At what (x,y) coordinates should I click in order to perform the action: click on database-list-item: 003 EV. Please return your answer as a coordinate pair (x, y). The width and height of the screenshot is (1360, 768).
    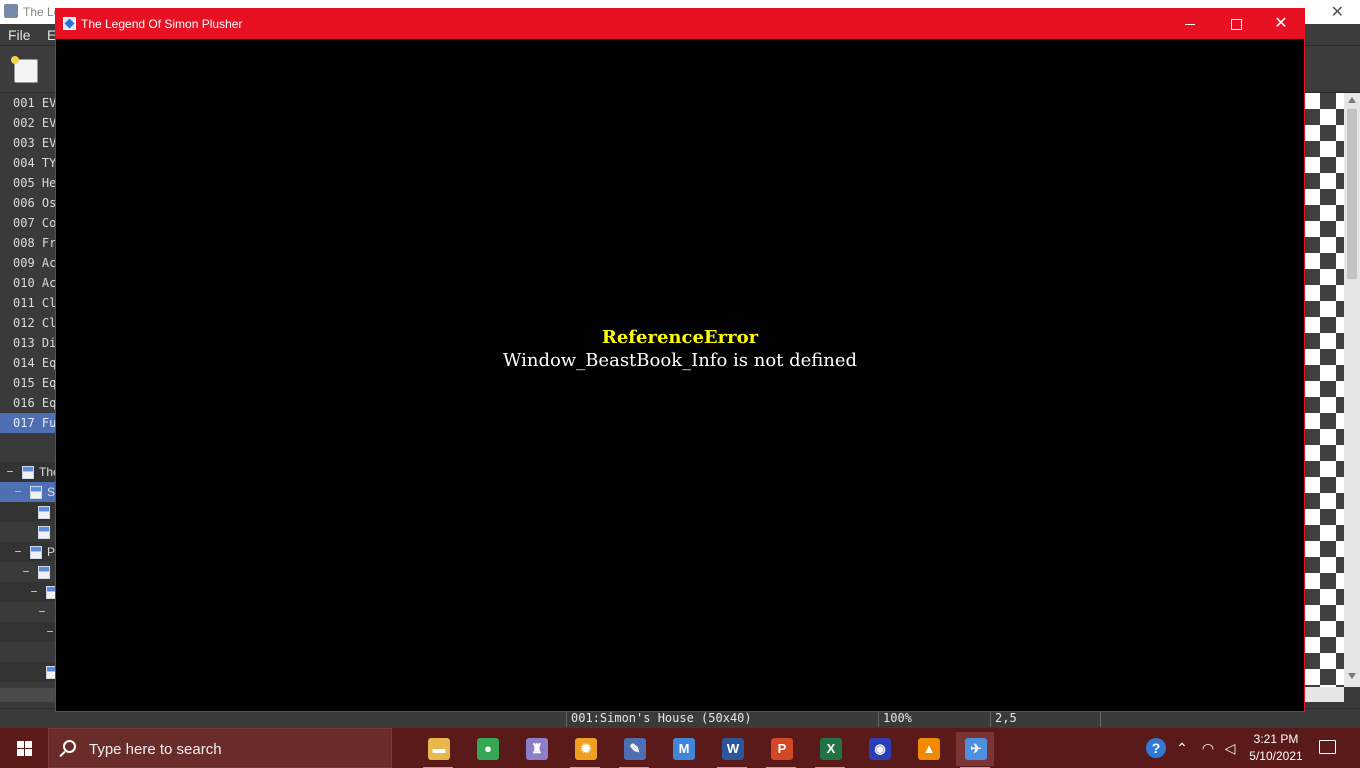
    Looking at the image, I should click on (28, 143).